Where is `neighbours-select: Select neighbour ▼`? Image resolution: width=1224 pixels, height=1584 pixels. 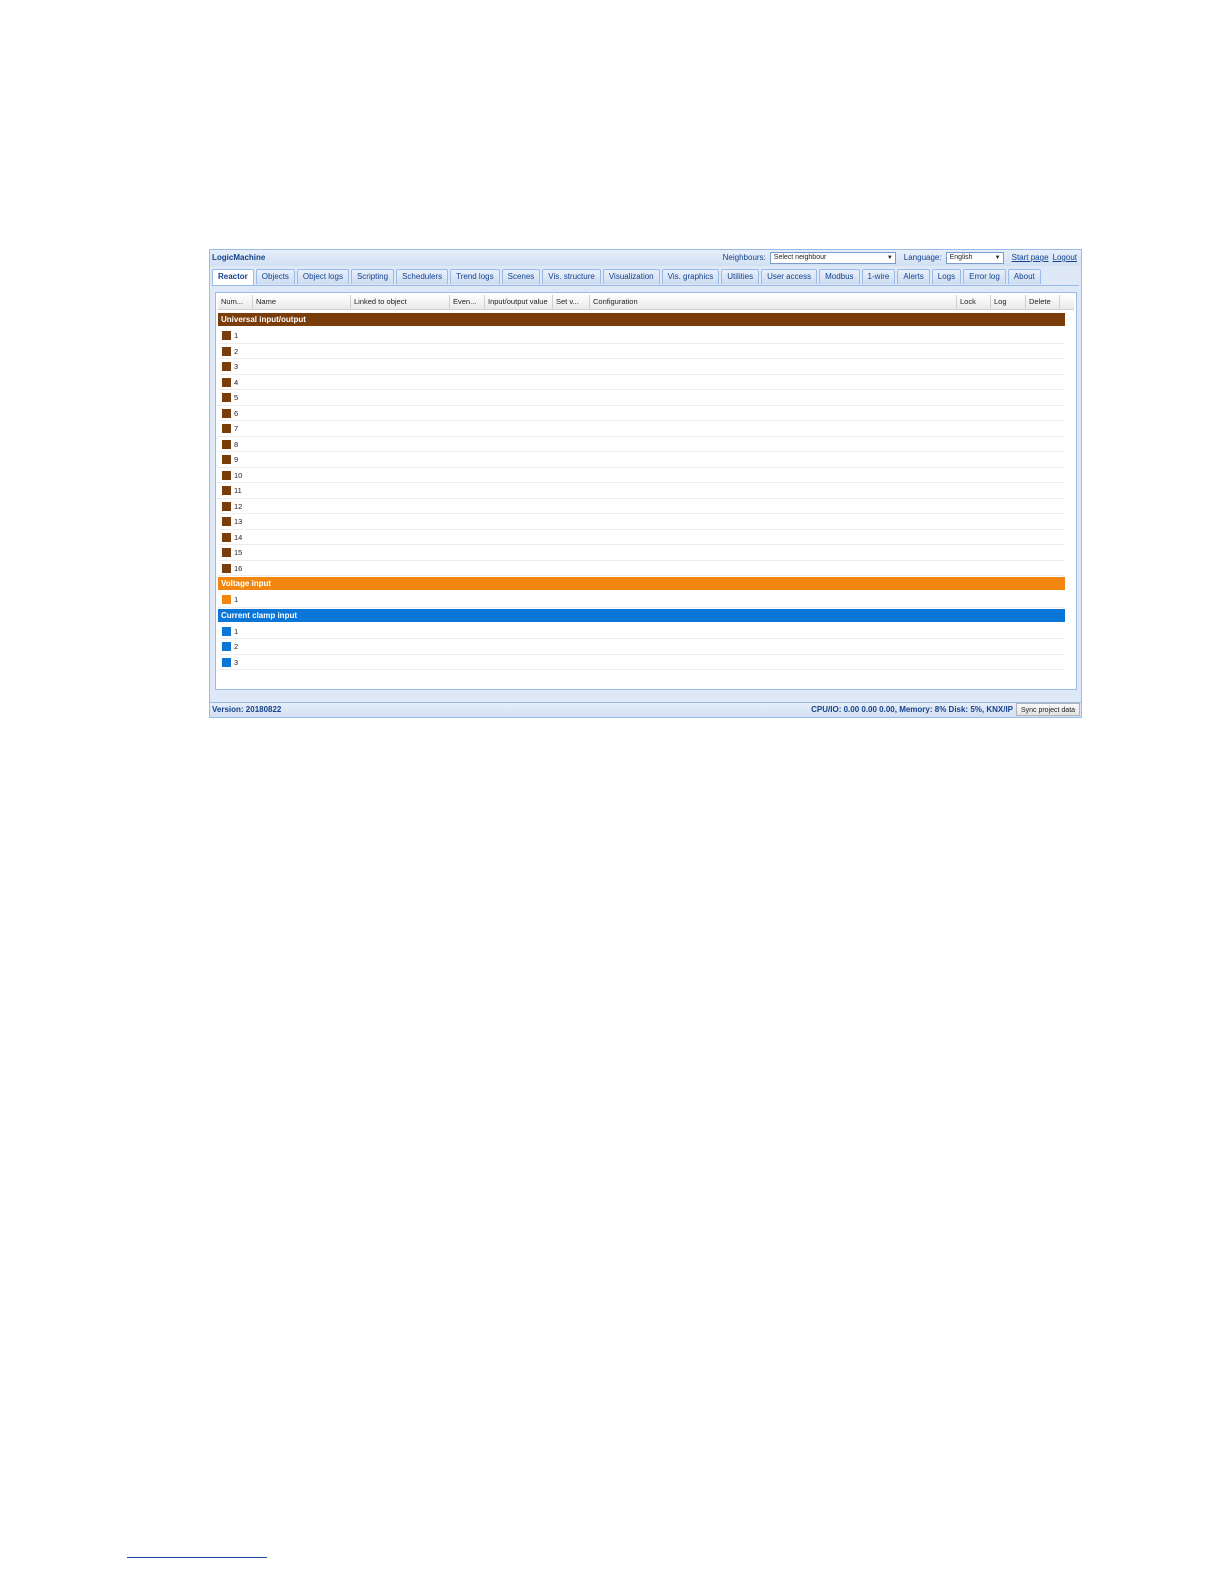 neighbours-select: Select neighbour ▼ is located at coordinates (832, 258).